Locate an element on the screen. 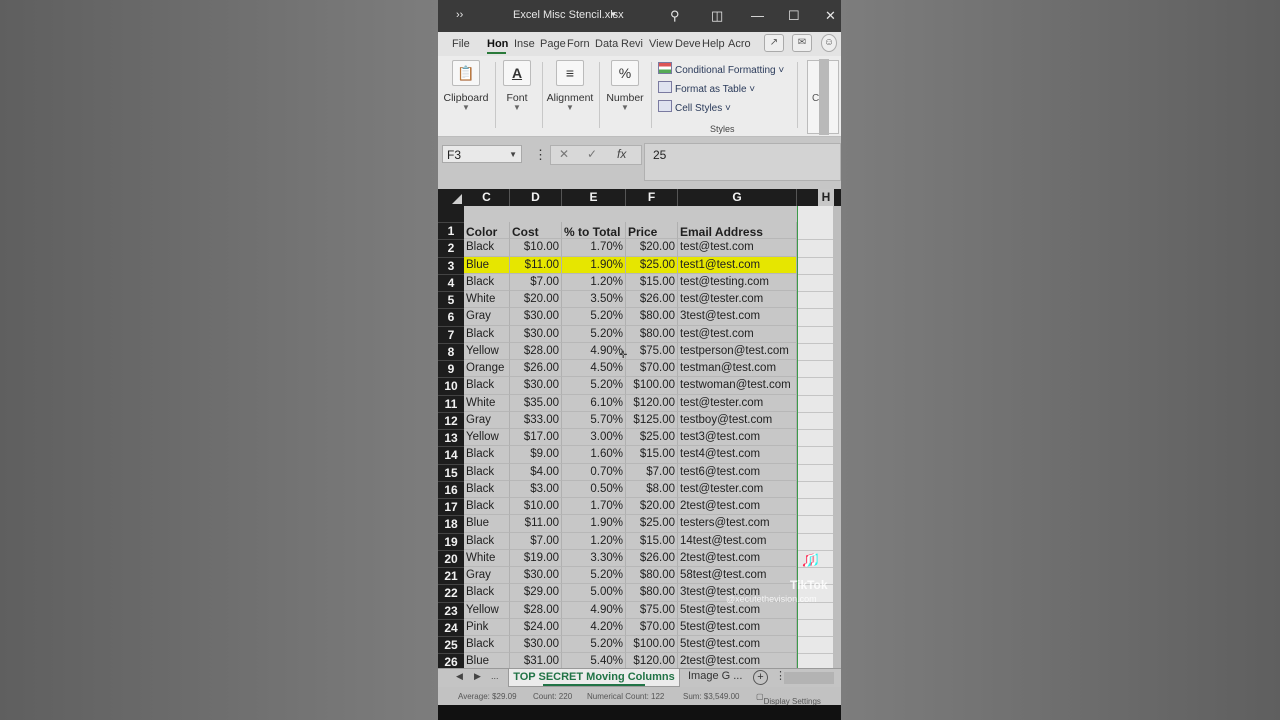 This screenshot has width=1280, height=720. select-all-button is located at coordinates (451, 197).